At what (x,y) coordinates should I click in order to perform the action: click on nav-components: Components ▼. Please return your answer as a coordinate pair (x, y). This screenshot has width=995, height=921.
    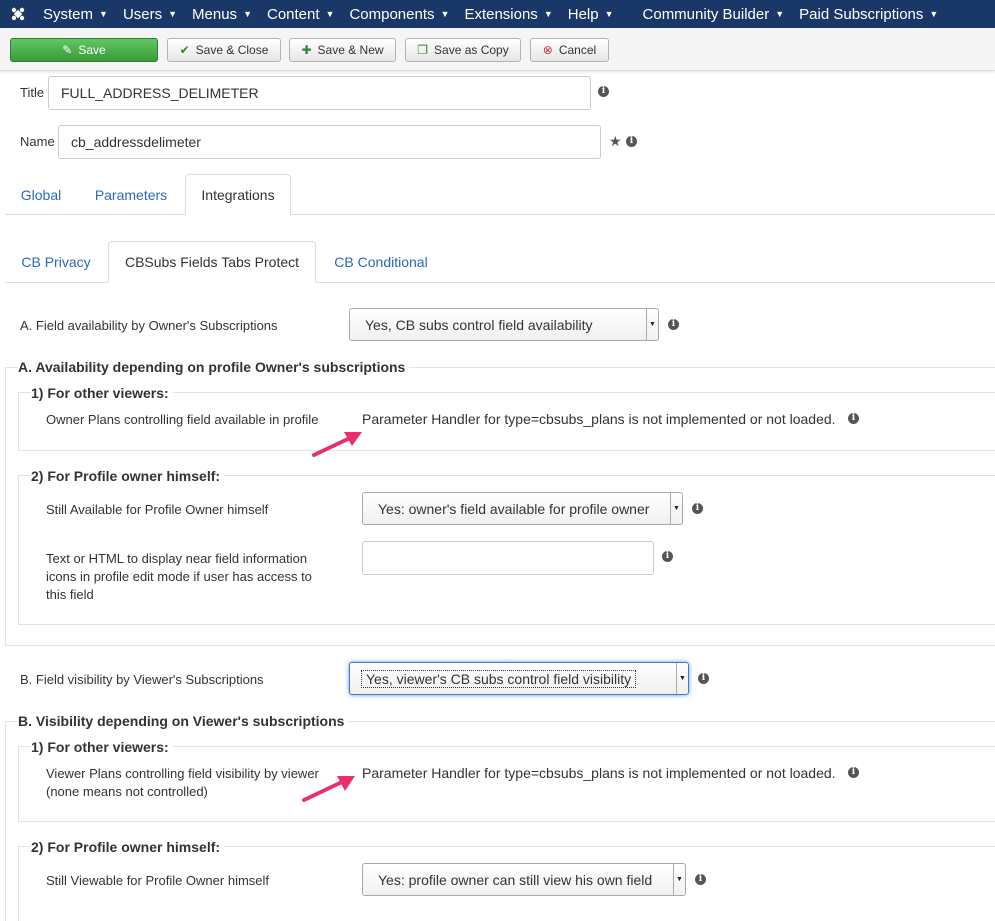
    Looking at the image, I should click on (399, 14).